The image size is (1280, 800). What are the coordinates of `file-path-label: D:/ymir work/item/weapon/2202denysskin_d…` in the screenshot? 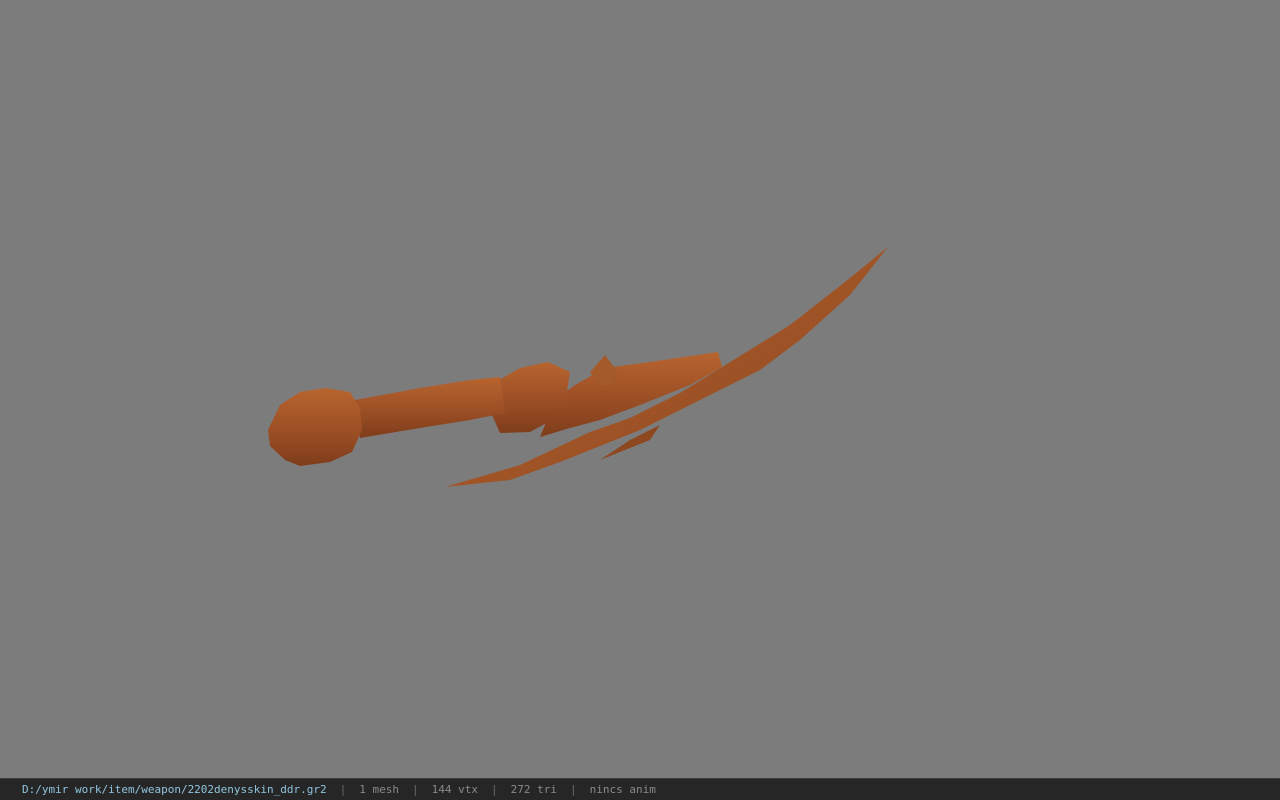 It's located at (174, 789).